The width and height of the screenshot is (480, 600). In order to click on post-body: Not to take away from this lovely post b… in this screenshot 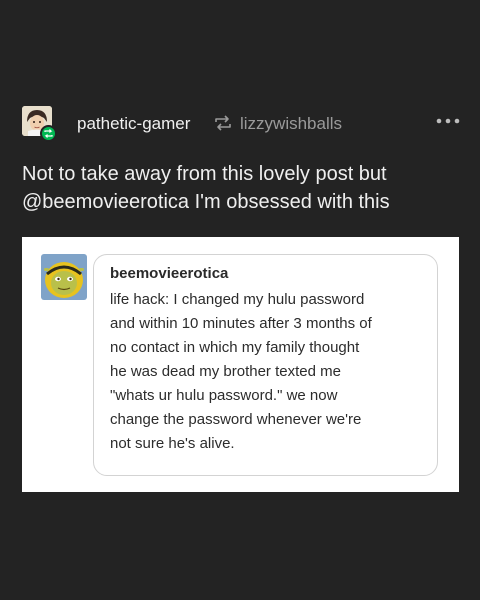, I will do `click(242, 188)`.